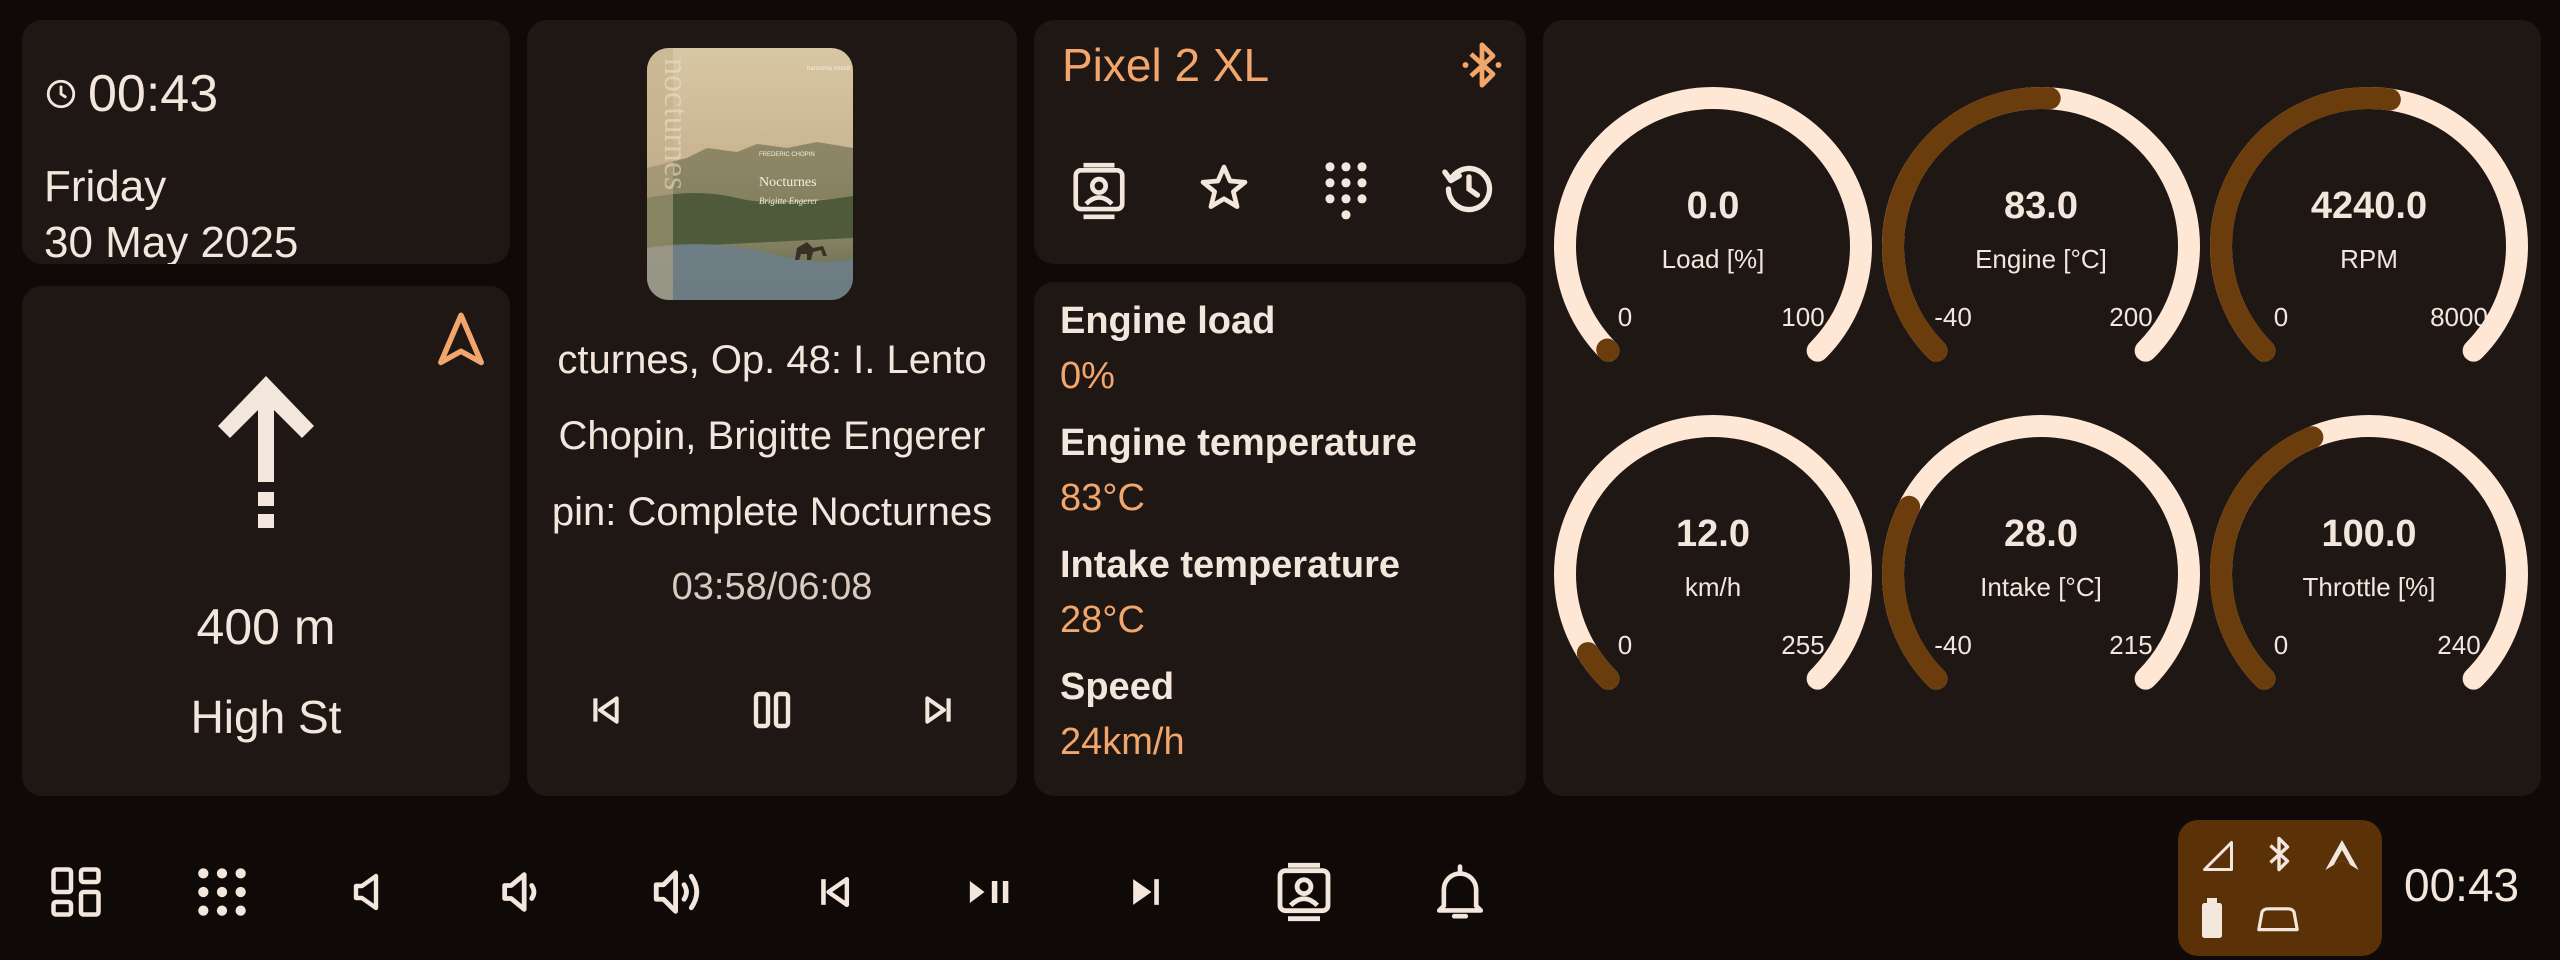 The image size is (2560, 960). Describe the element at coordinates (1713, 587) in the screenshot. I see `gauge-label: km/h` at that location.